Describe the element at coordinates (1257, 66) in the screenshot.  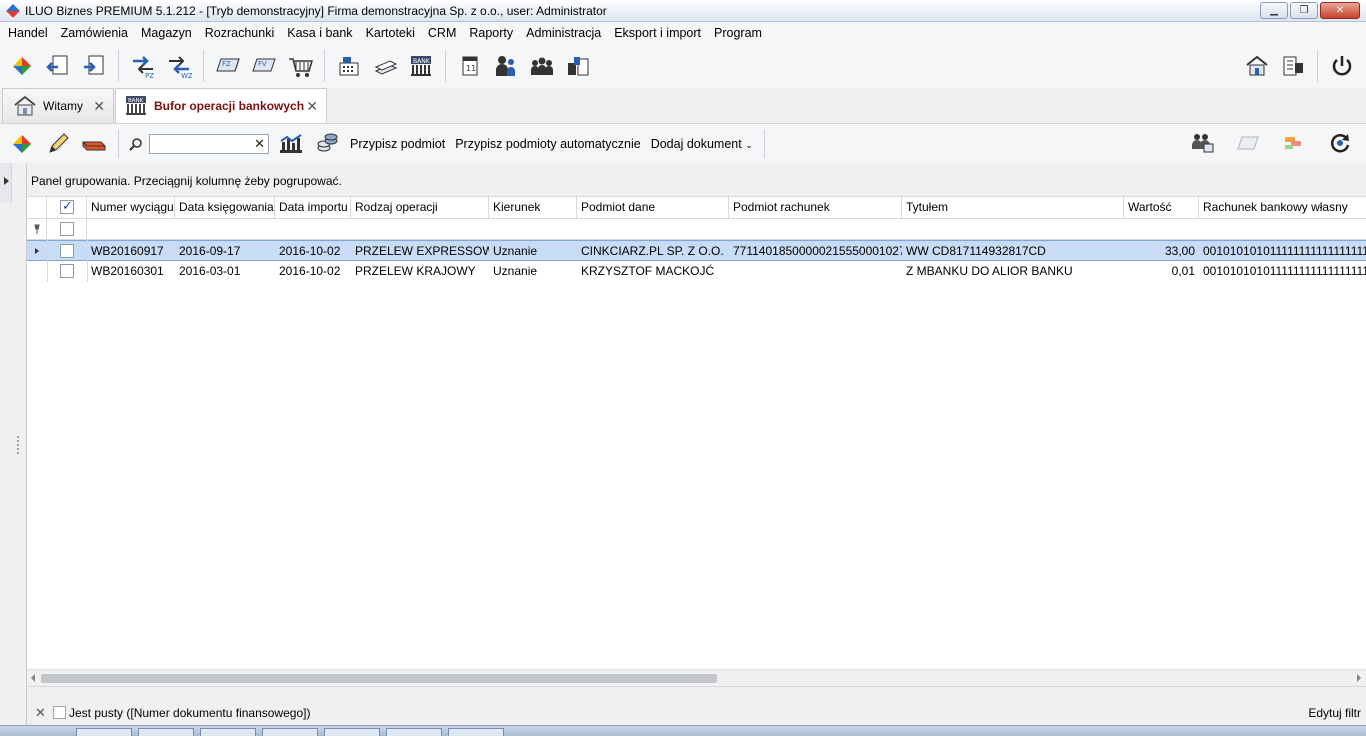
I see `company-home-icon` at that location.